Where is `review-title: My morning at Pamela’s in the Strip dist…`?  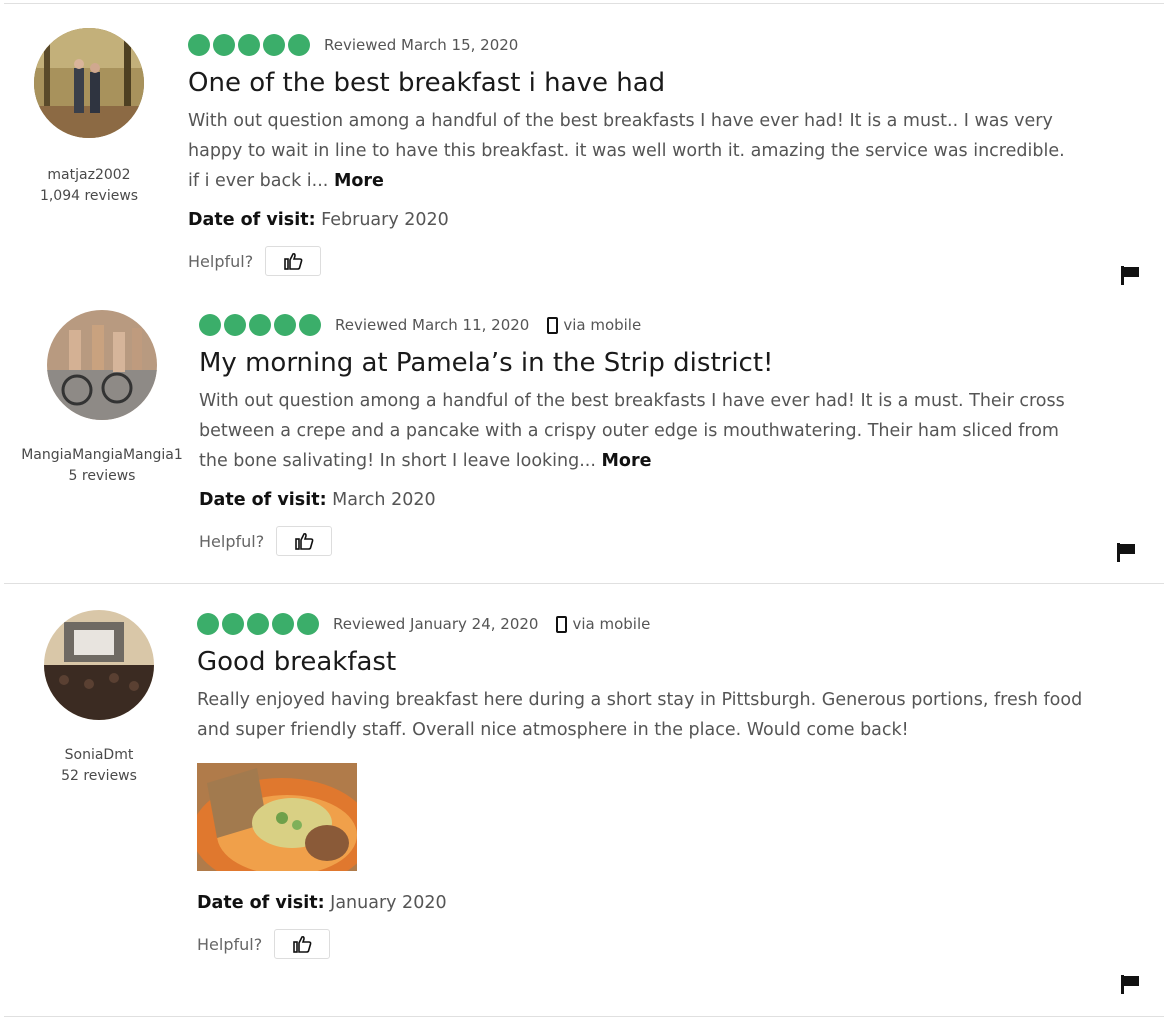 review-title: My morning at Pamela’s in the Strip dist… is located at coordinates (639, 363).